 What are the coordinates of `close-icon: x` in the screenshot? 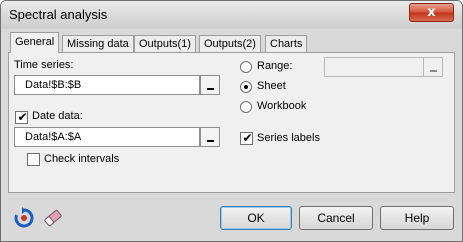 It's located at (431, 12).